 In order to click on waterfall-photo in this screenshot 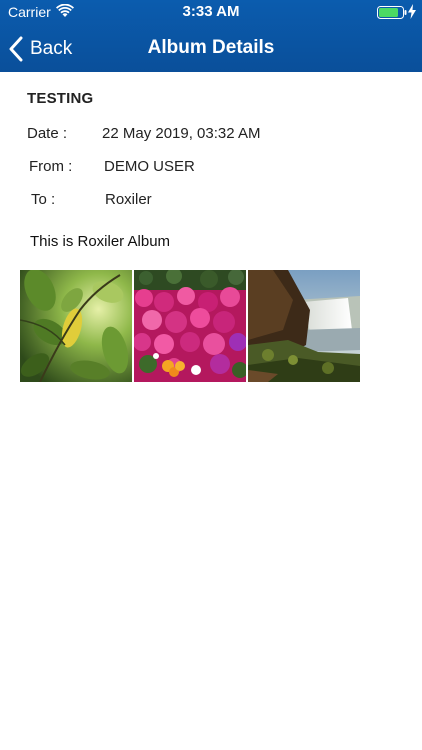, I will do `click(304, 326)`.